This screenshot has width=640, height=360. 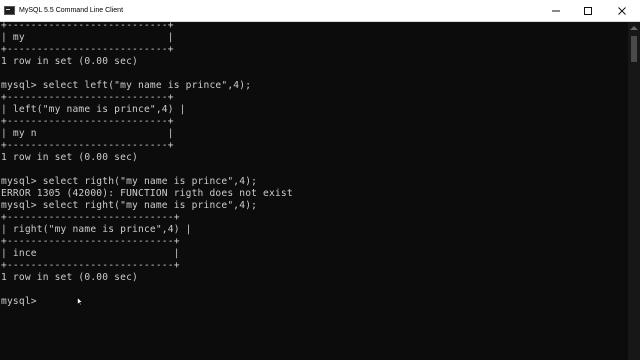 What do you see at coordinates (90, 253) in the screenshot?
I see `console-line: | ince |` at bounding box center [90, 253].